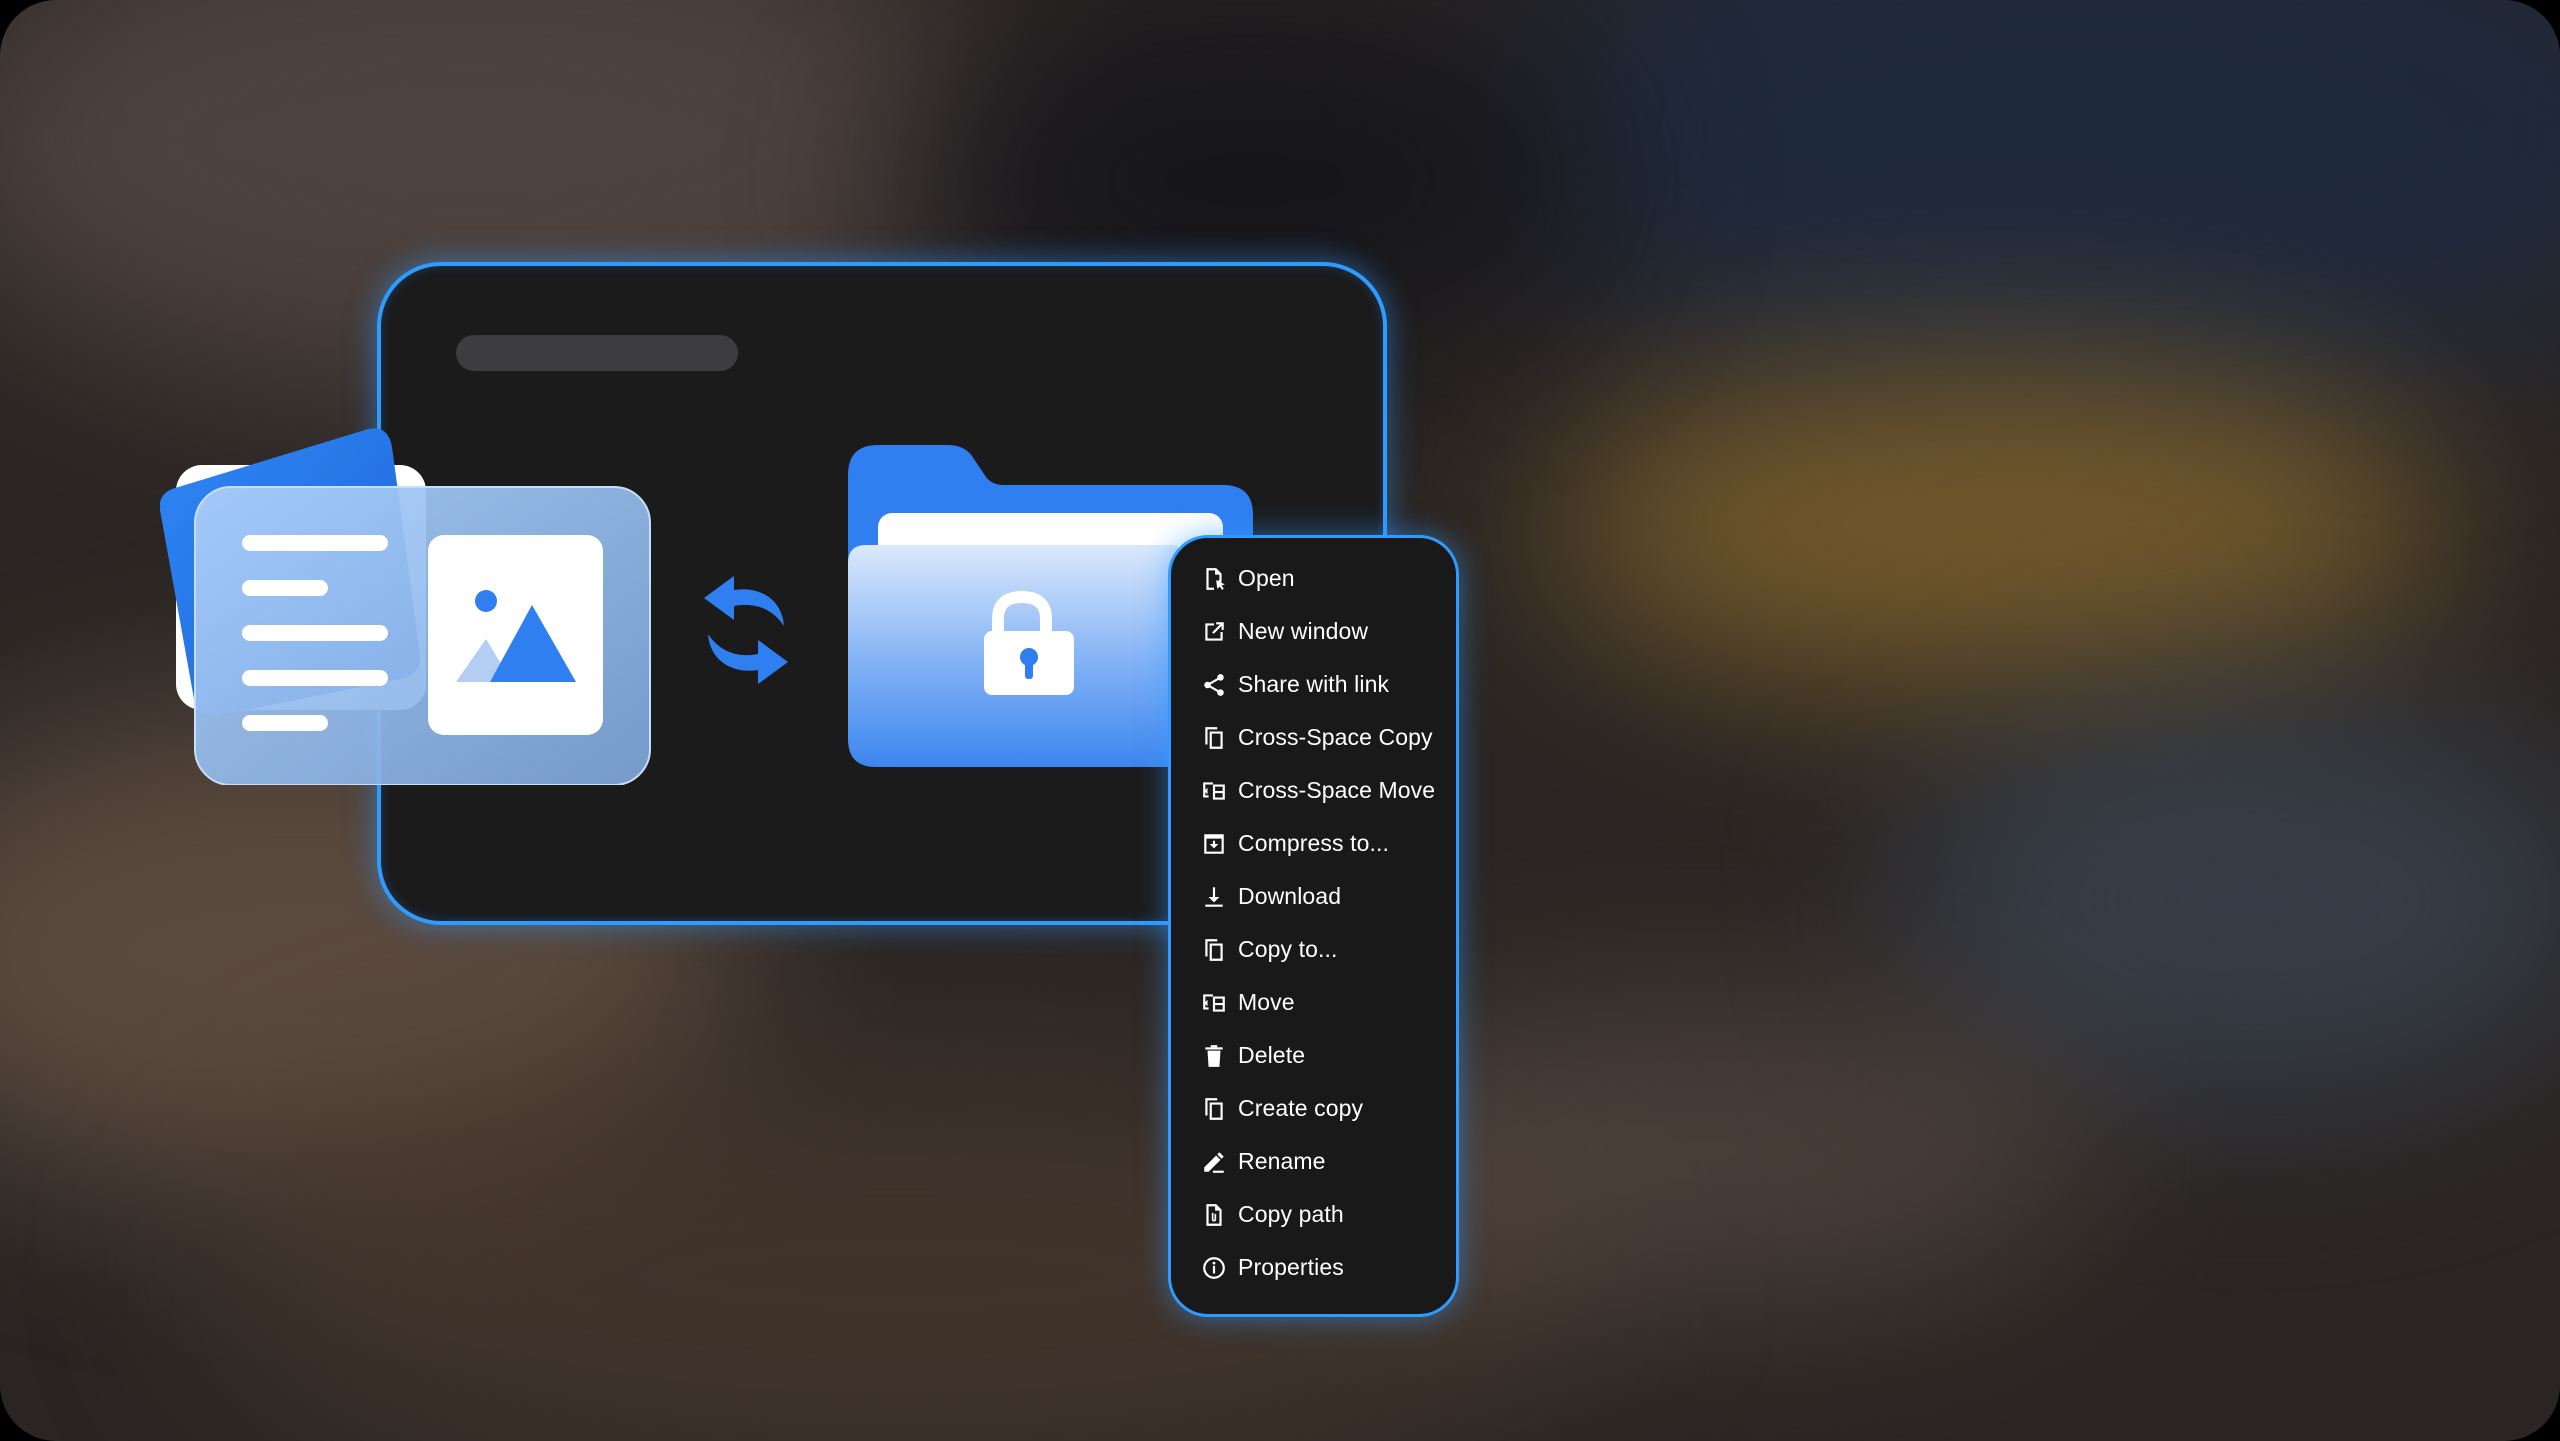  What do you see at coordinates (1213, 843) in the screenshot?
I see `compress-icon` at bounding box center [1213, 843].